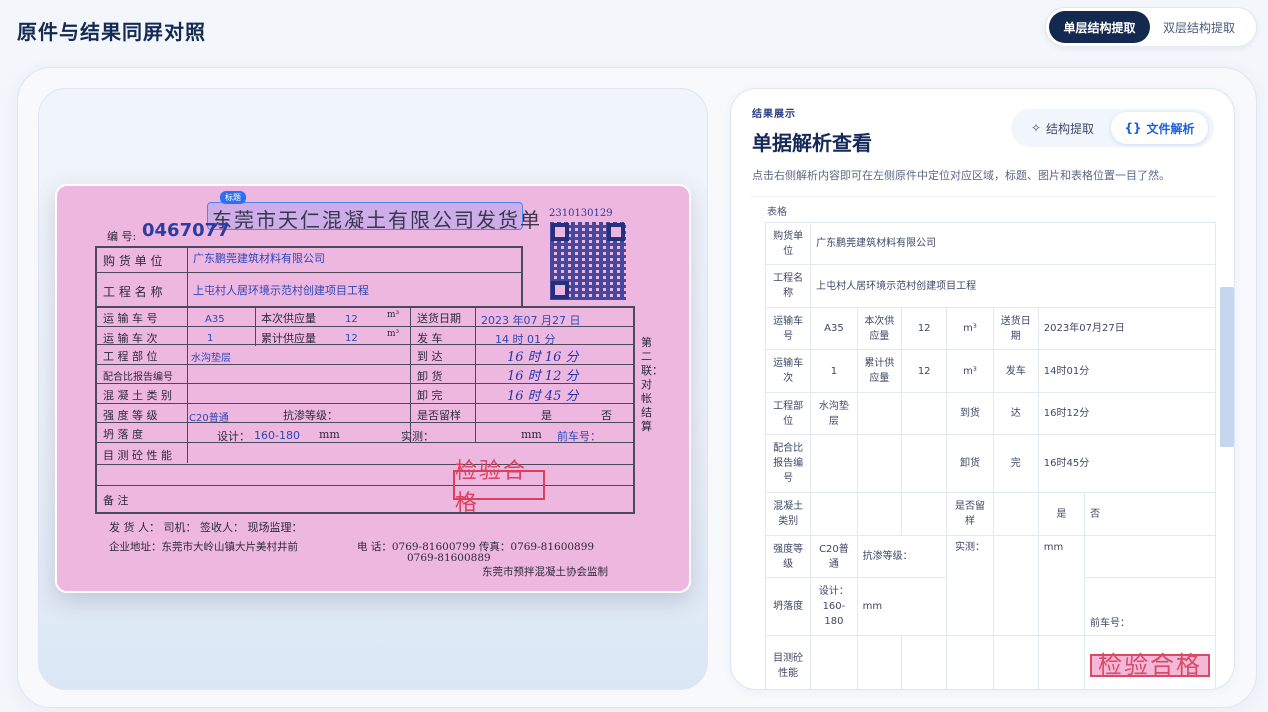  I want to click on value-buyer: 广东鹏莞建筑材料有限公司, so click(259, 258).